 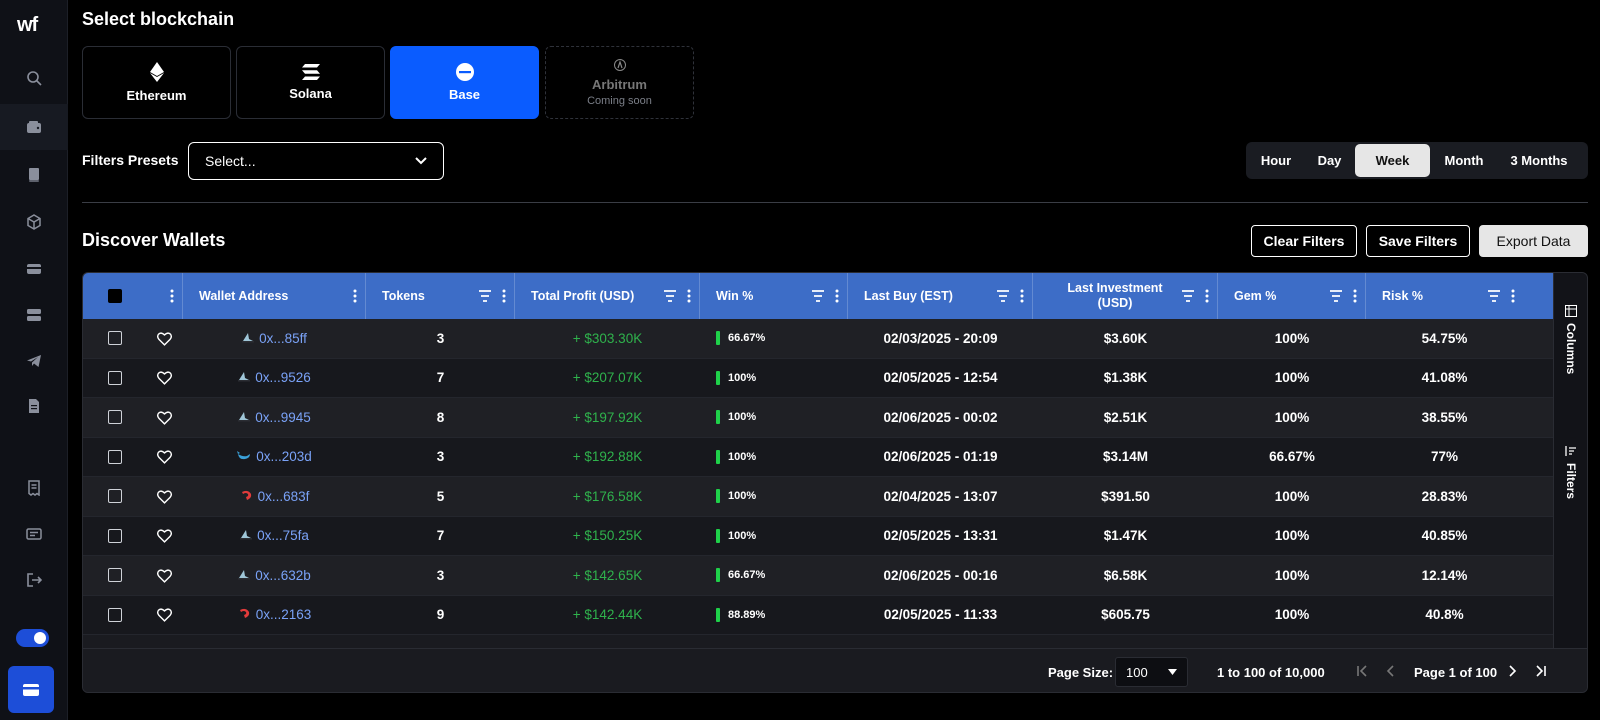 What do you see at coordinates (31, 689) in the screenshot?
I see `wallet-button` at bounding box center [31, 689].